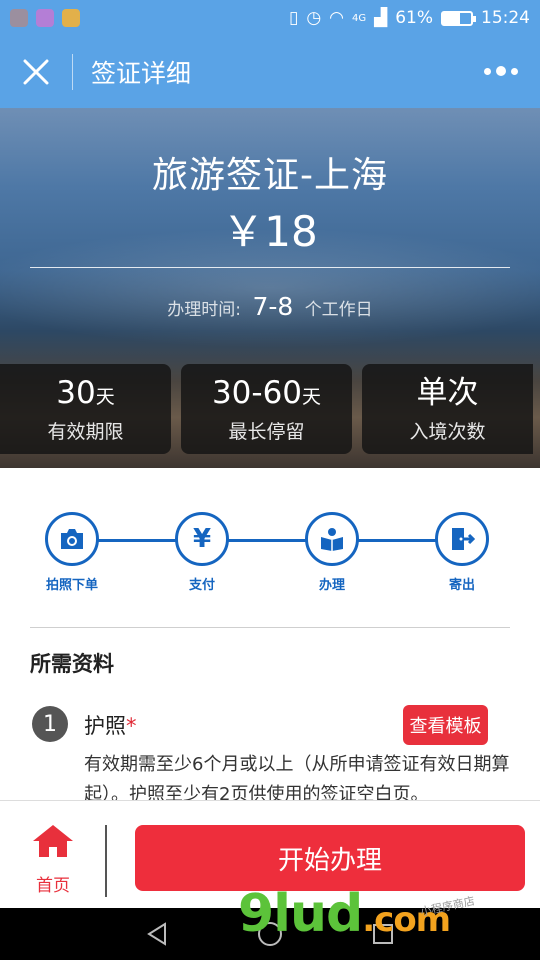 The height and width of the screenshot is (960, 540). Describe the element at coordinates (300, 914) in the screenshot. I see `watermark-brand: 9lud` at that location.